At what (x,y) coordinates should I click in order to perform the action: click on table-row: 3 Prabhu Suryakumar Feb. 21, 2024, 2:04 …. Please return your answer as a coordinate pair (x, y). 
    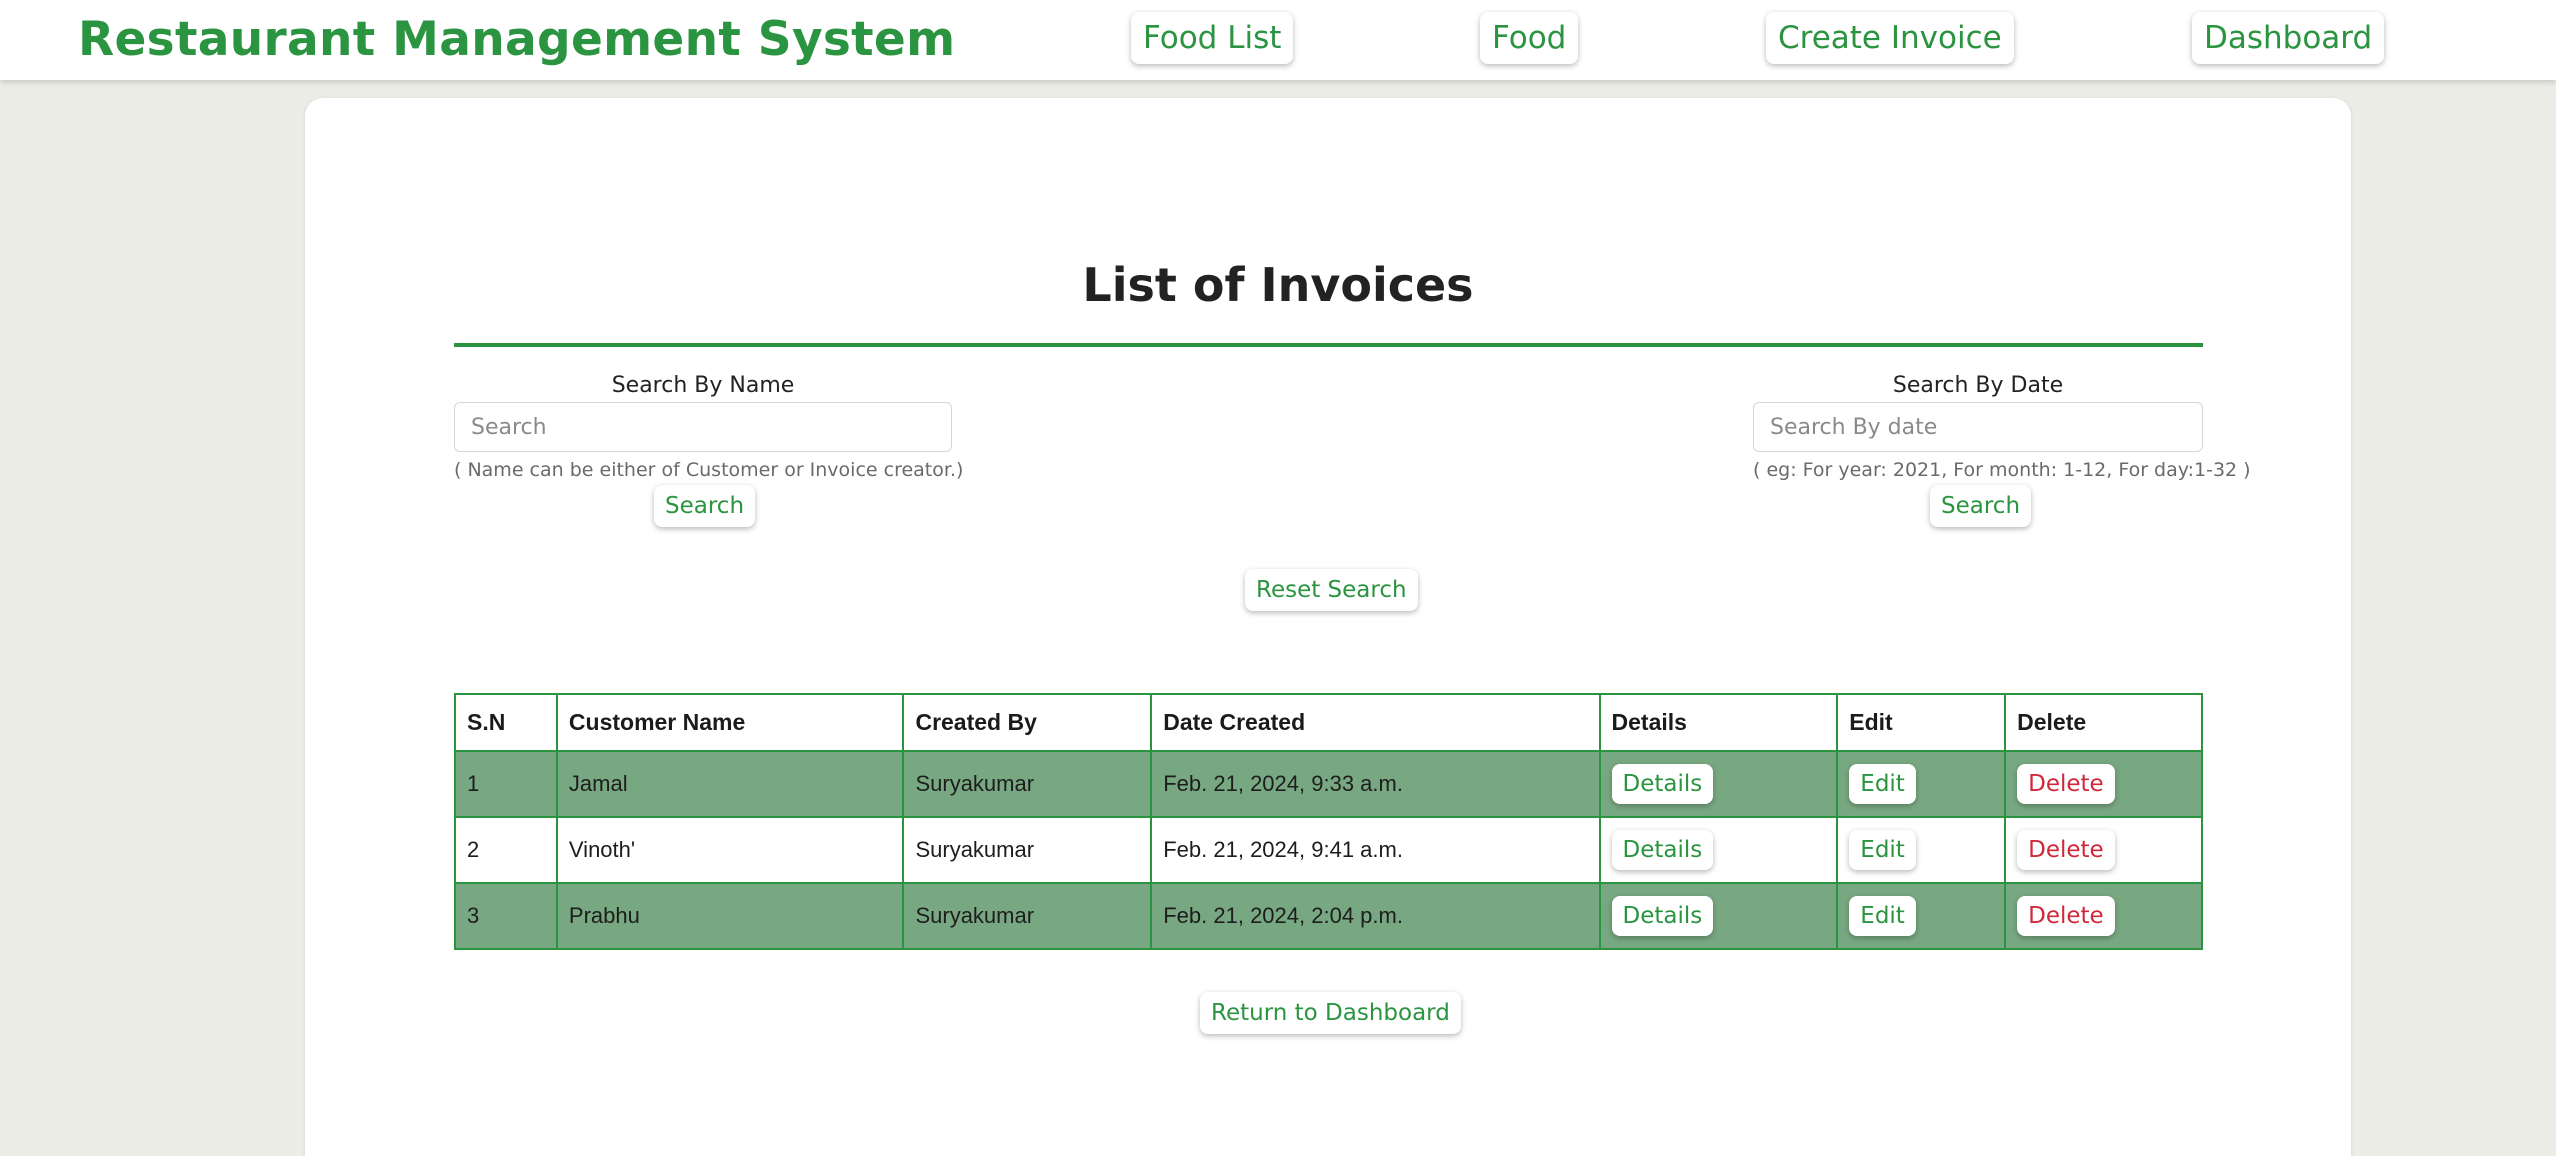
    Looking at the image, I should click on (1328, 916).